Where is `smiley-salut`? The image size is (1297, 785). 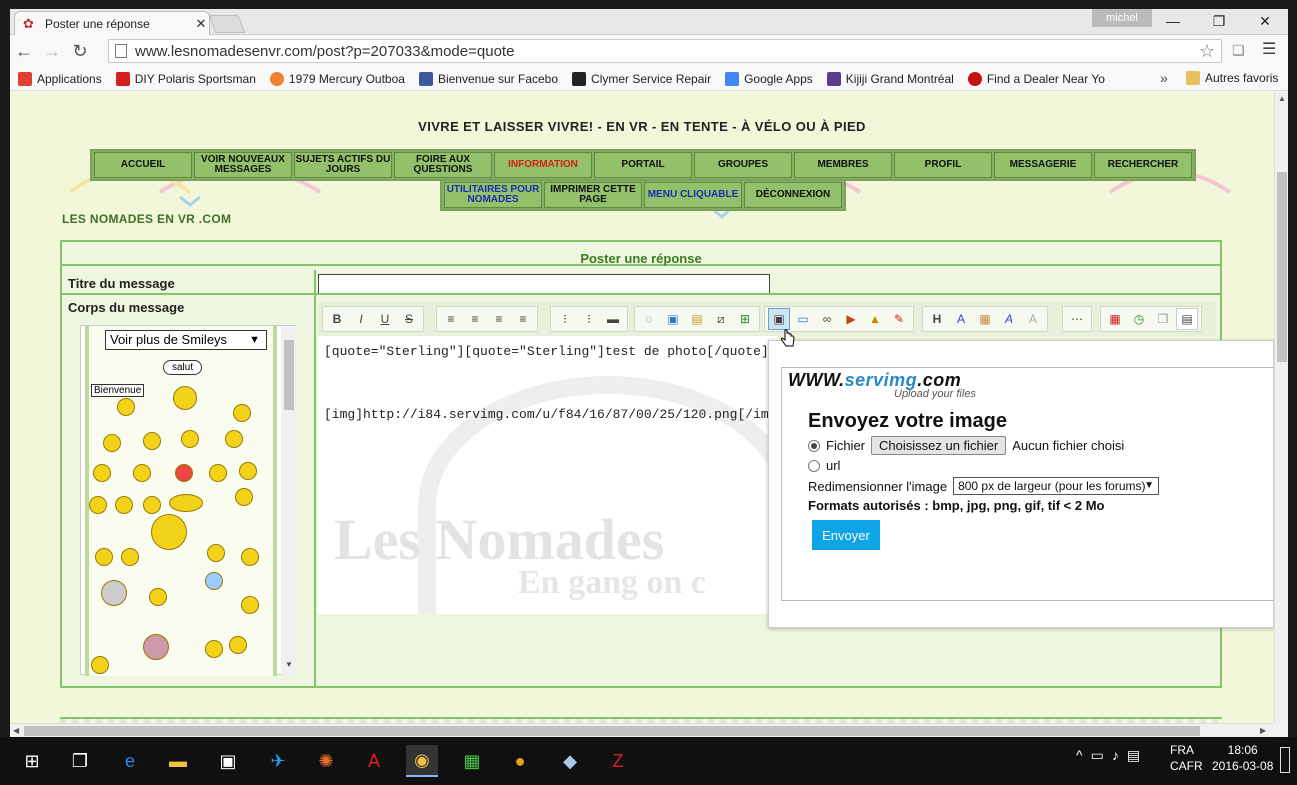 smiley-salut is located at coordinates (185, 398).